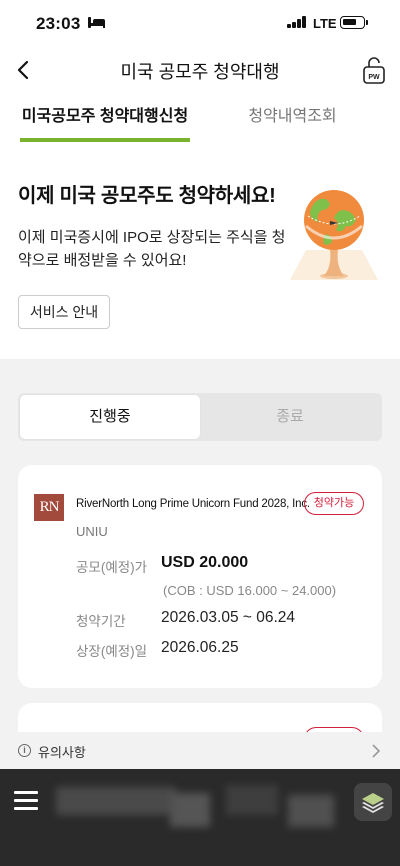 The image size is (400, 866). What do you see at coordinates (228, 617) in the screenshot?
I see `subscription-period-value: 2026.03.05 ~ 06.24` at bounding box center [228, 617].